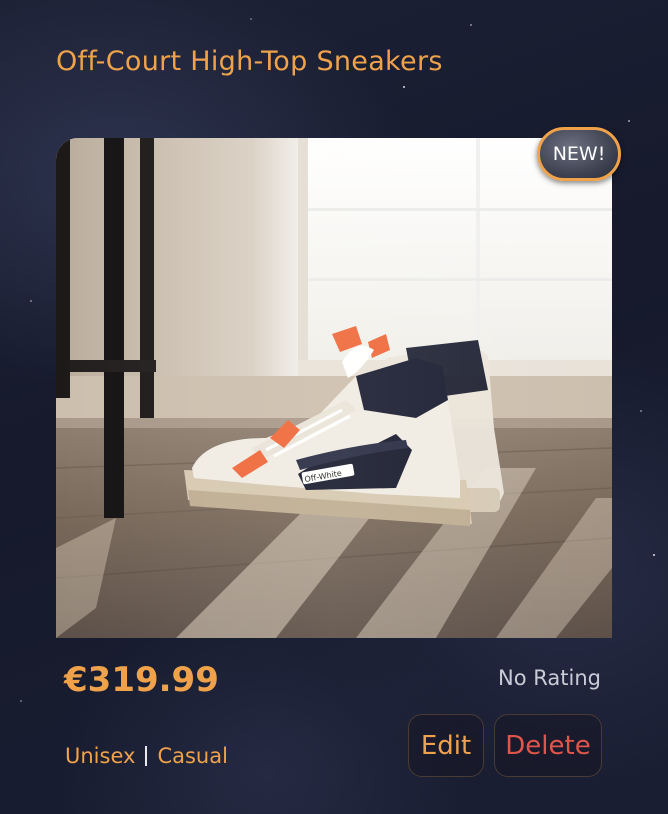 This screenshot has width=668, height=814. I want to click on delete-button: Delete, so click(548, 745).